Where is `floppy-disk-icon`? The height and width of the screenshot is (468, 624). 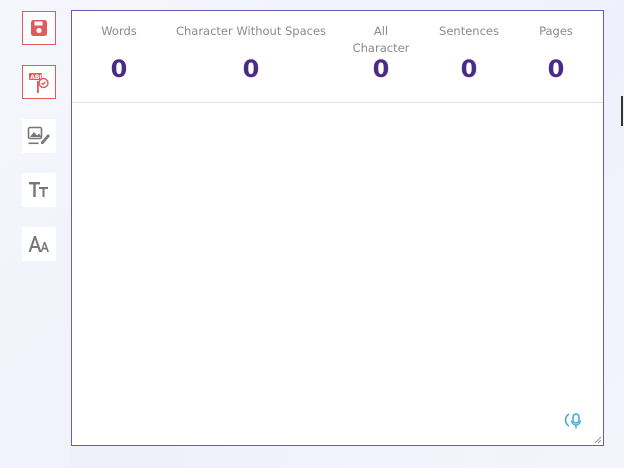
floppy-disk-icon is located at coordinates (39, 28).